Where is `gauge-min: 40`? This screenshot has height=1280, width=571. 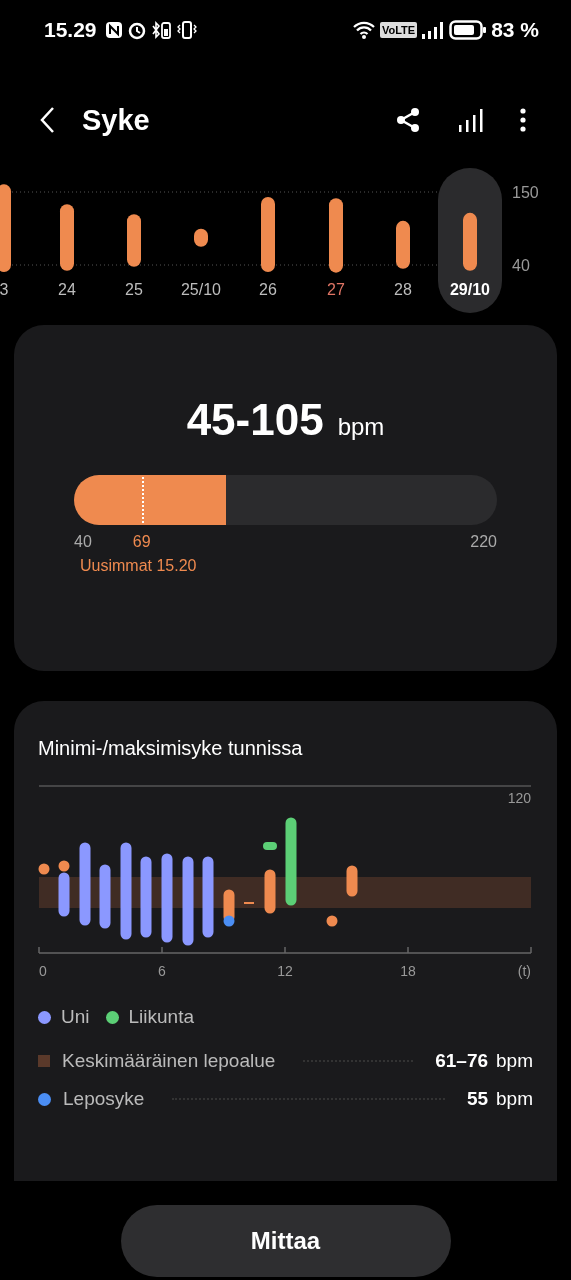
gauge-min: 40 is located at coordinates (83, 542).